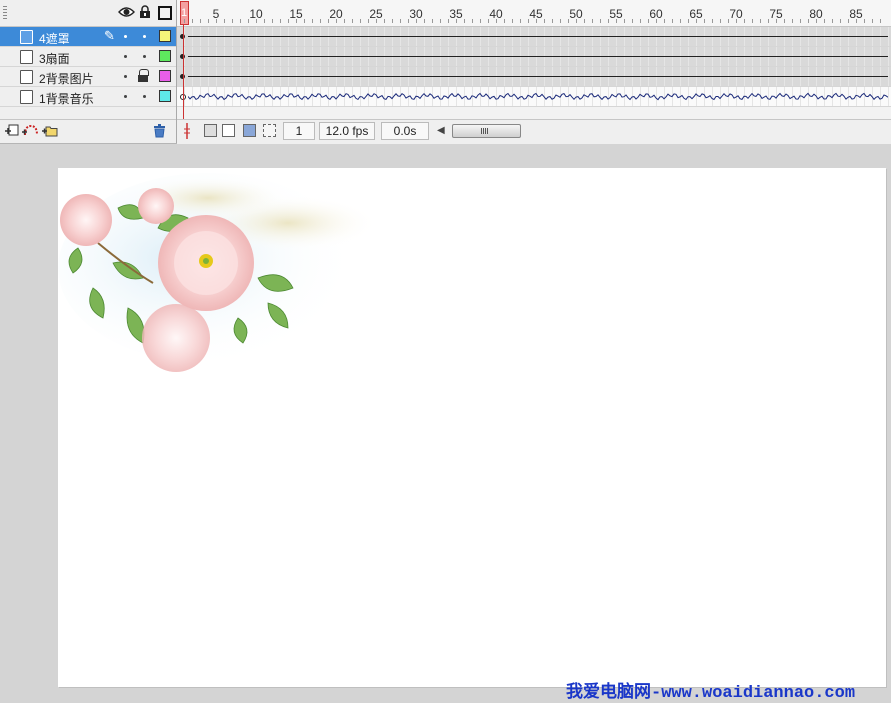 This screenshot has height=703, width=891. I want to click on insert-layer-folder-icon, so click(50, 130).